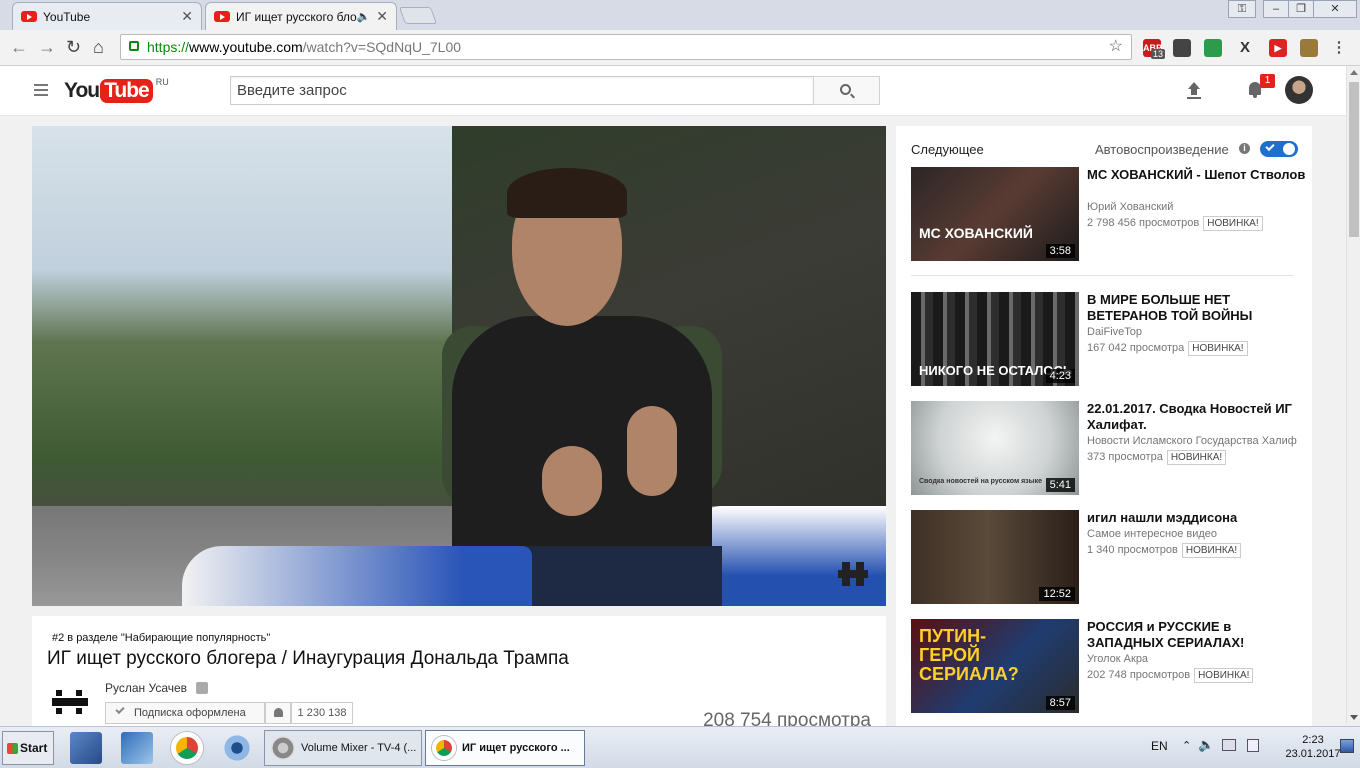 The image size is (1360, 768). What do you see at coordinates (301, 16) in the screenshot?
I see `tab-video: ИГ ищет русского блог 🔈 ✕` at bounding box center [301, 16].